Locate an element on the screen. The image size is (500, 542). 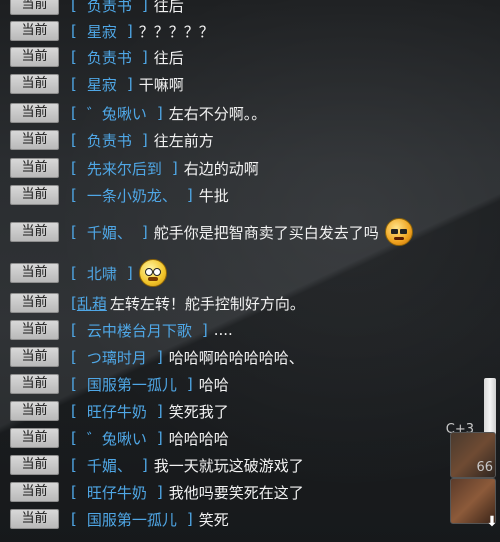
chat-message: 笑死我了 is located at coordinates (198, 411).